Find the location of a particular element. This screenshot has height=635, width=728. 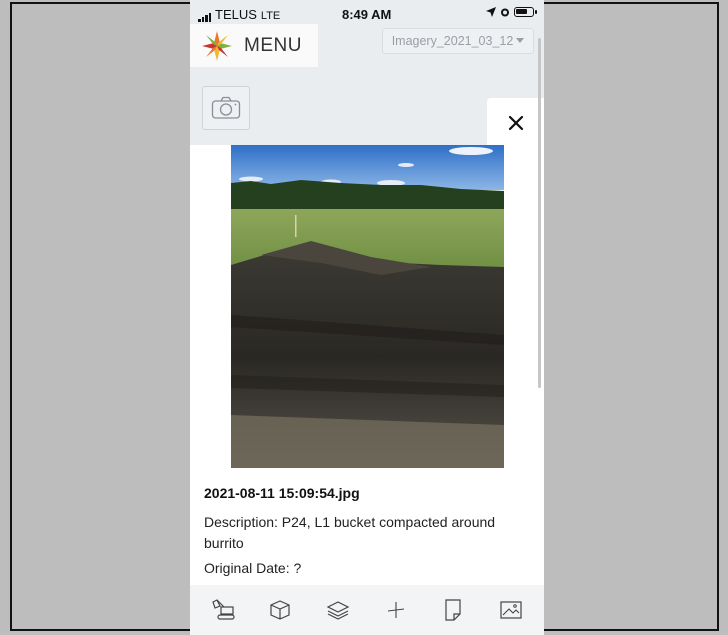

crosshair-tool-button is located at coordinates (396, 610).